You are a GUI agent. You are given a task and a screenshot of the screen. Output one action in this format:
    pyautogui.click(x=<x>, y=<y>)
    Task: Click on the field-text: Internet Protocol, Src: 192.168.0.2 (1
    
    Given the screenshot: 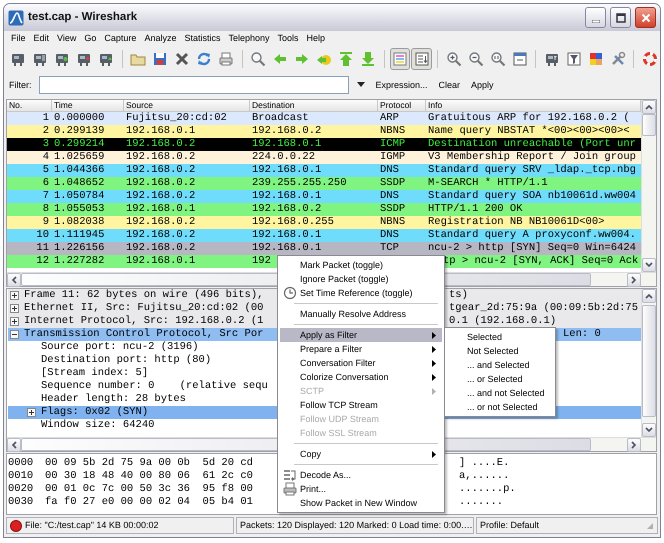 What is the action you would take?
    pyautogui.click(x=144, y=321)
    